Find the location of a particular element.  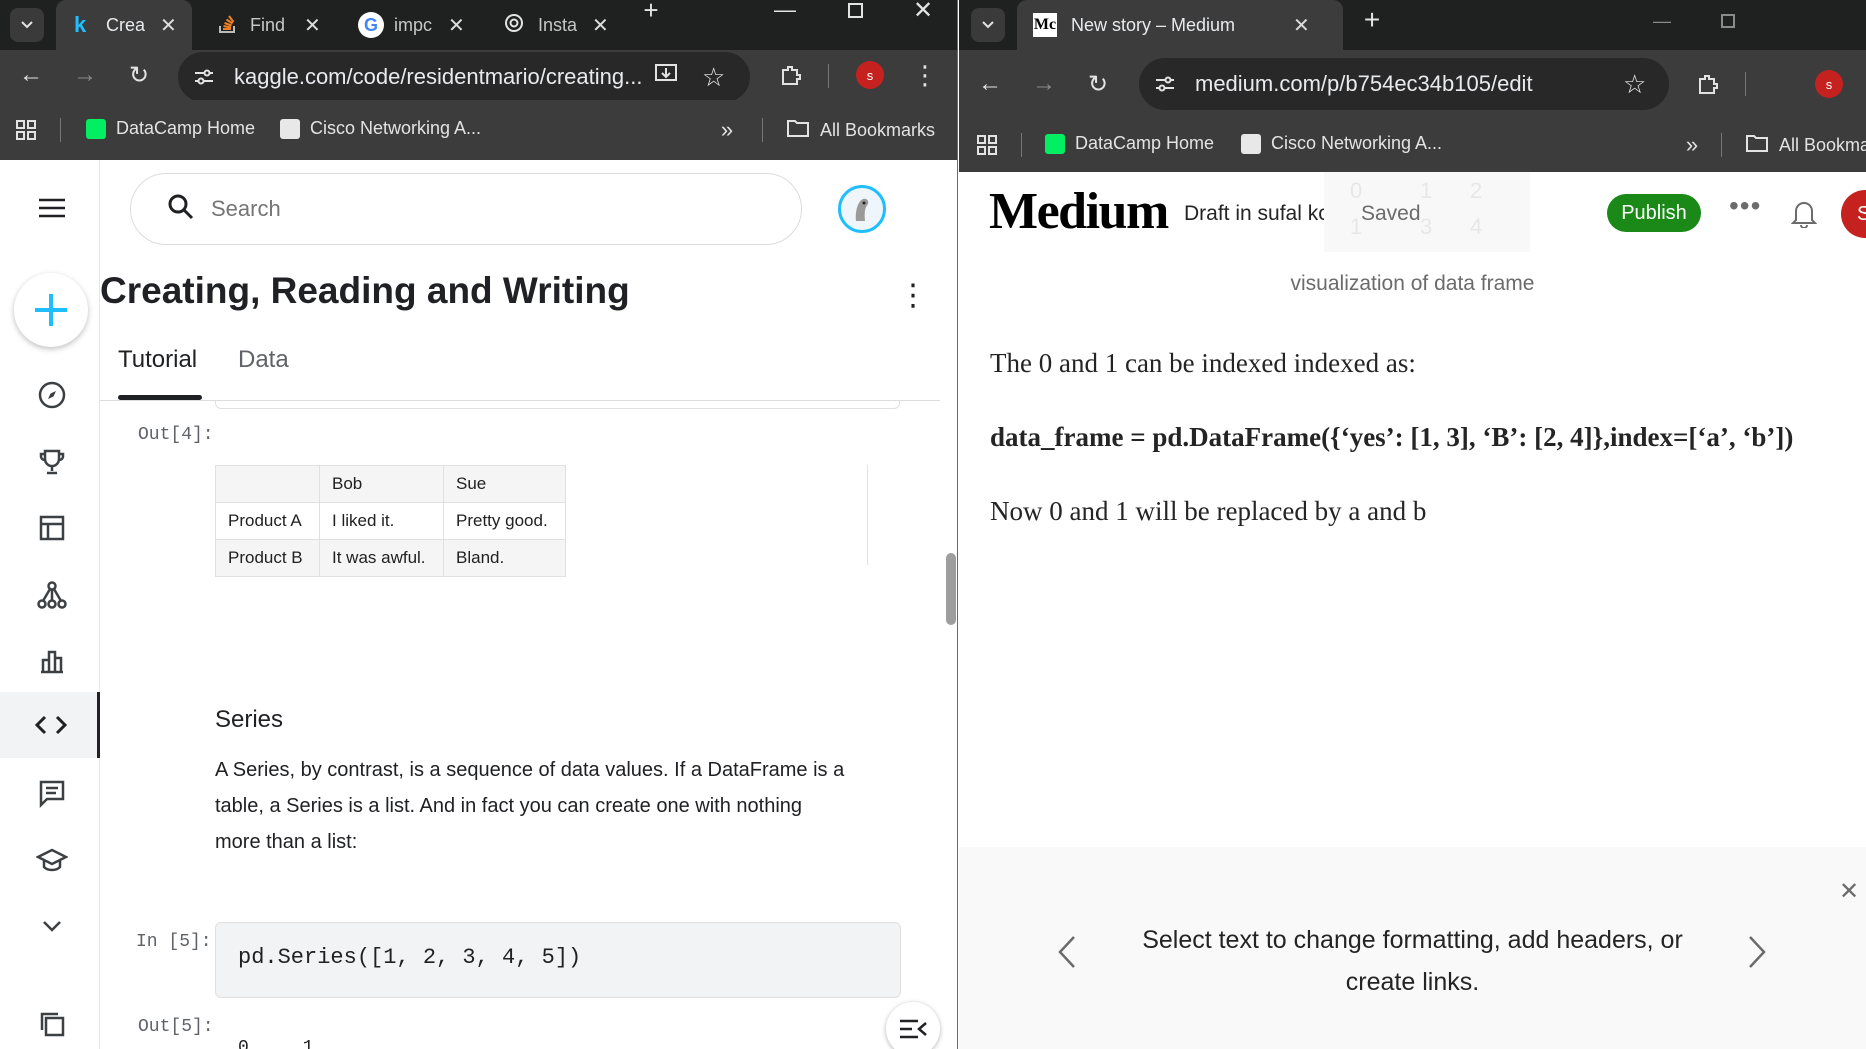

search-input is located at coordinates (451, 209).